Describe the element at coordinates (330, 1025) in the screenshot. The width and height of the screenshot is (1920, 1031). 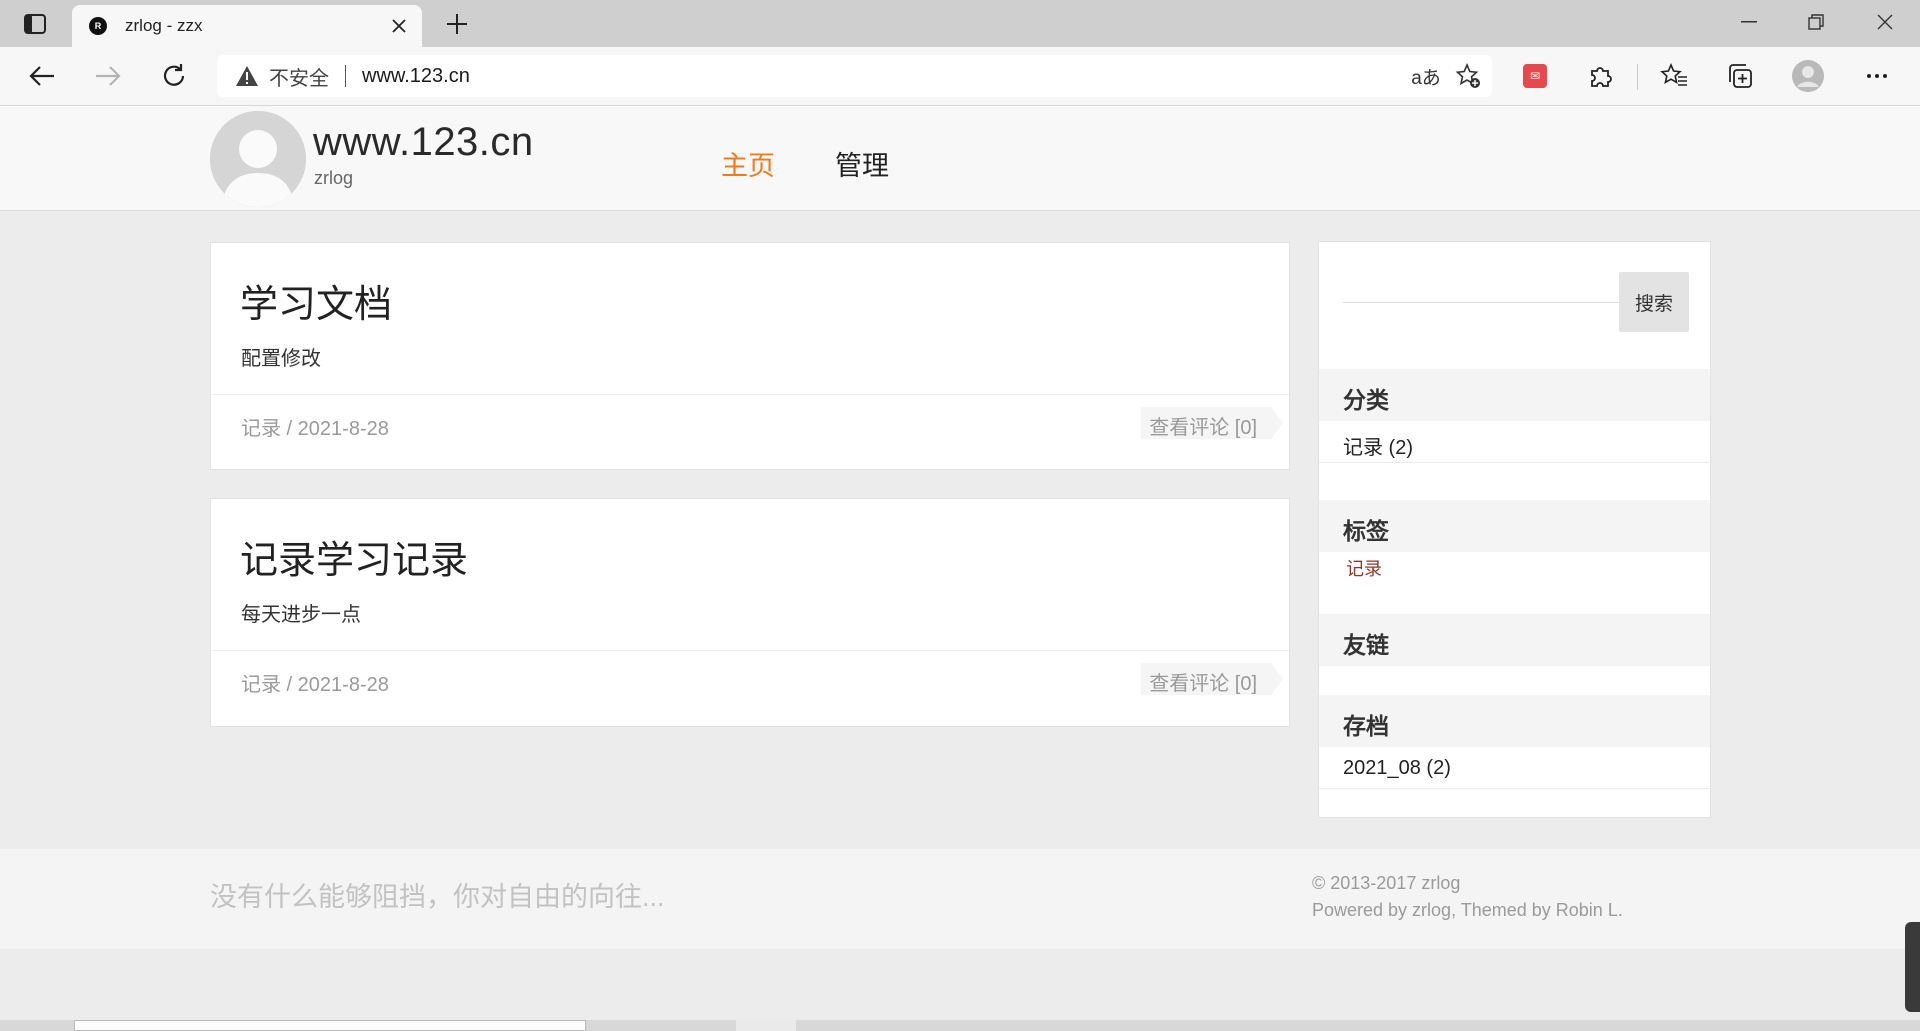
I see `taskbar-search-box` at that location.